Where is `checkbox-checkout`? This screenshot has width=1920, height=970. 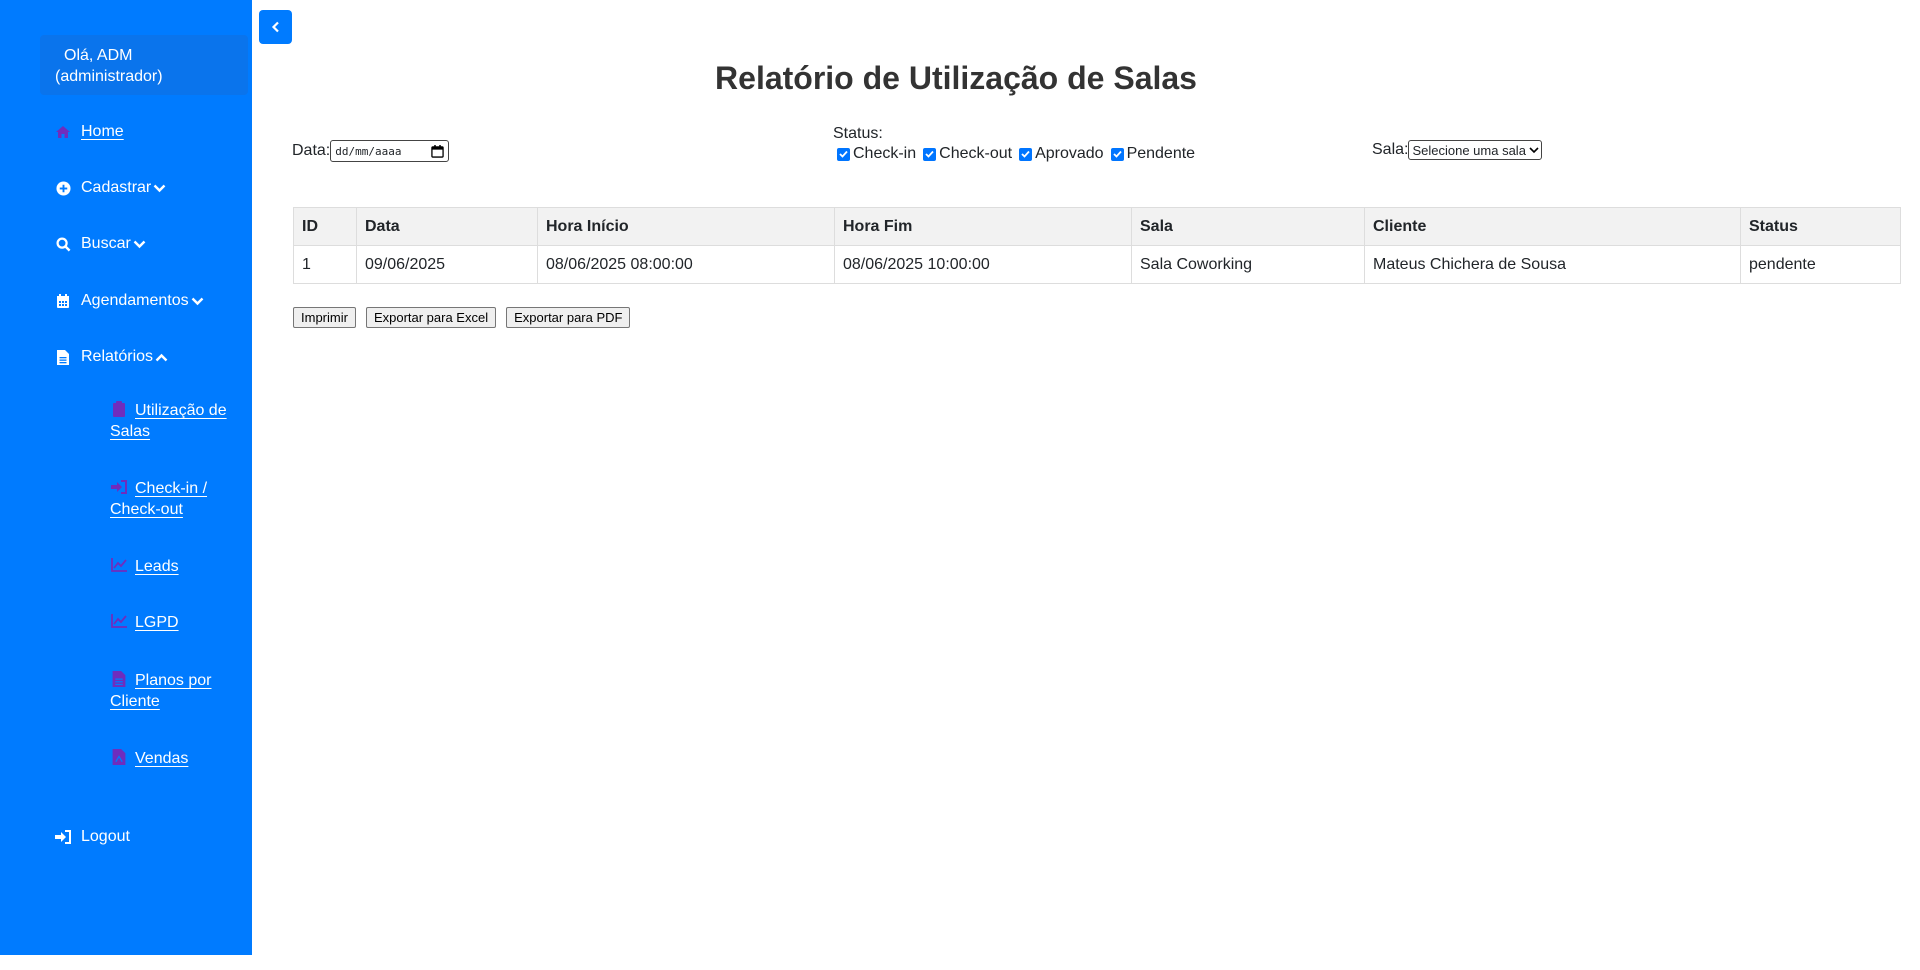 checkbox-checkout is located at coordinates (930, 154).